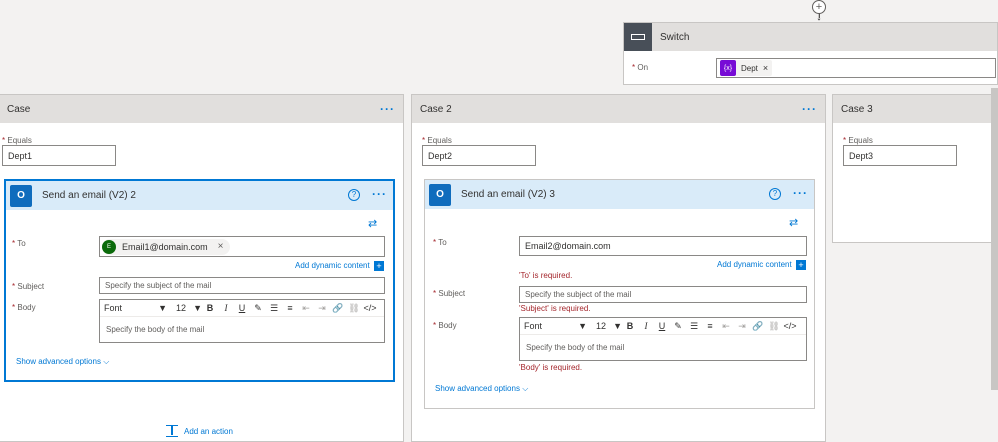 The image size is (998, 442). What do you see at coordinates (508, 194) in the screenshot?
I see `action-title: Send an email (V2) 3` at bounding box center [508, 194].